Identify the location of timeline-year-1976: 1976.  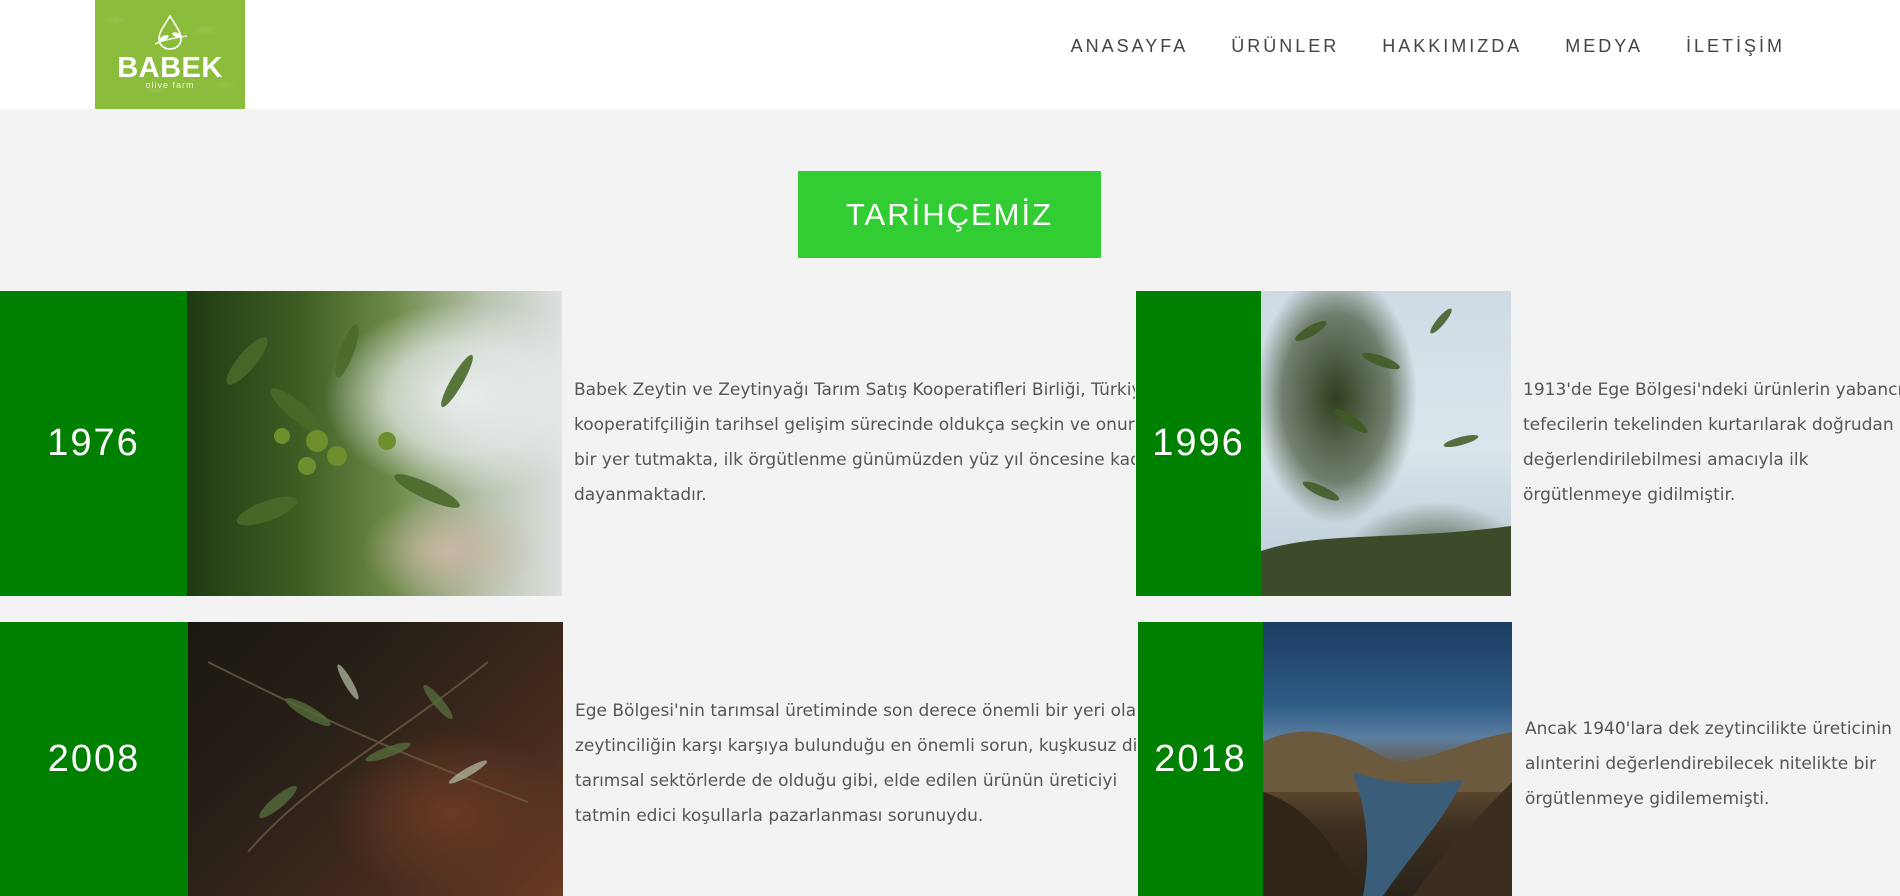
(93, 443).